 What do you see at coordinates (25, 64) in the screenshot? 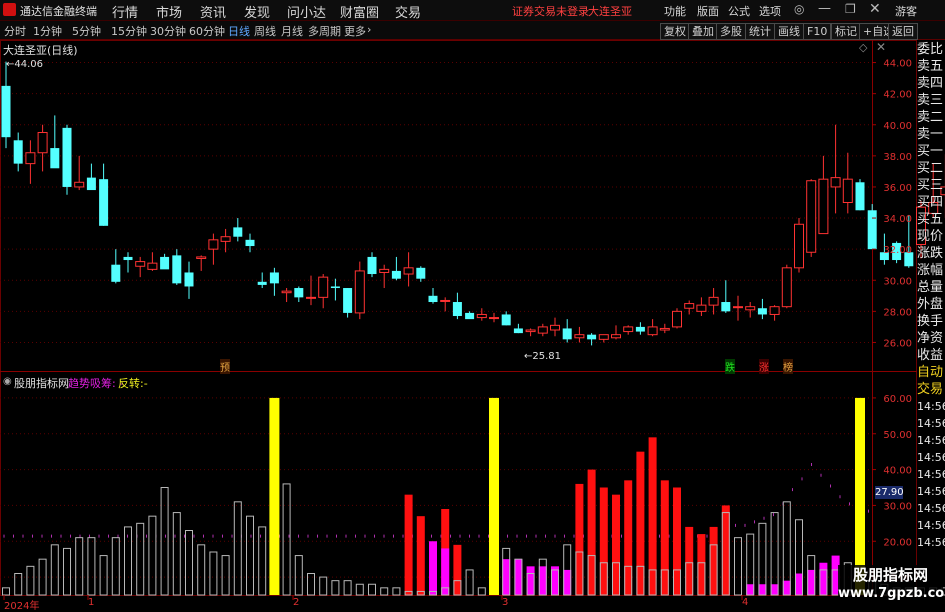
I see `high-price-label: ←44.06` at bounding box center [25, 64].